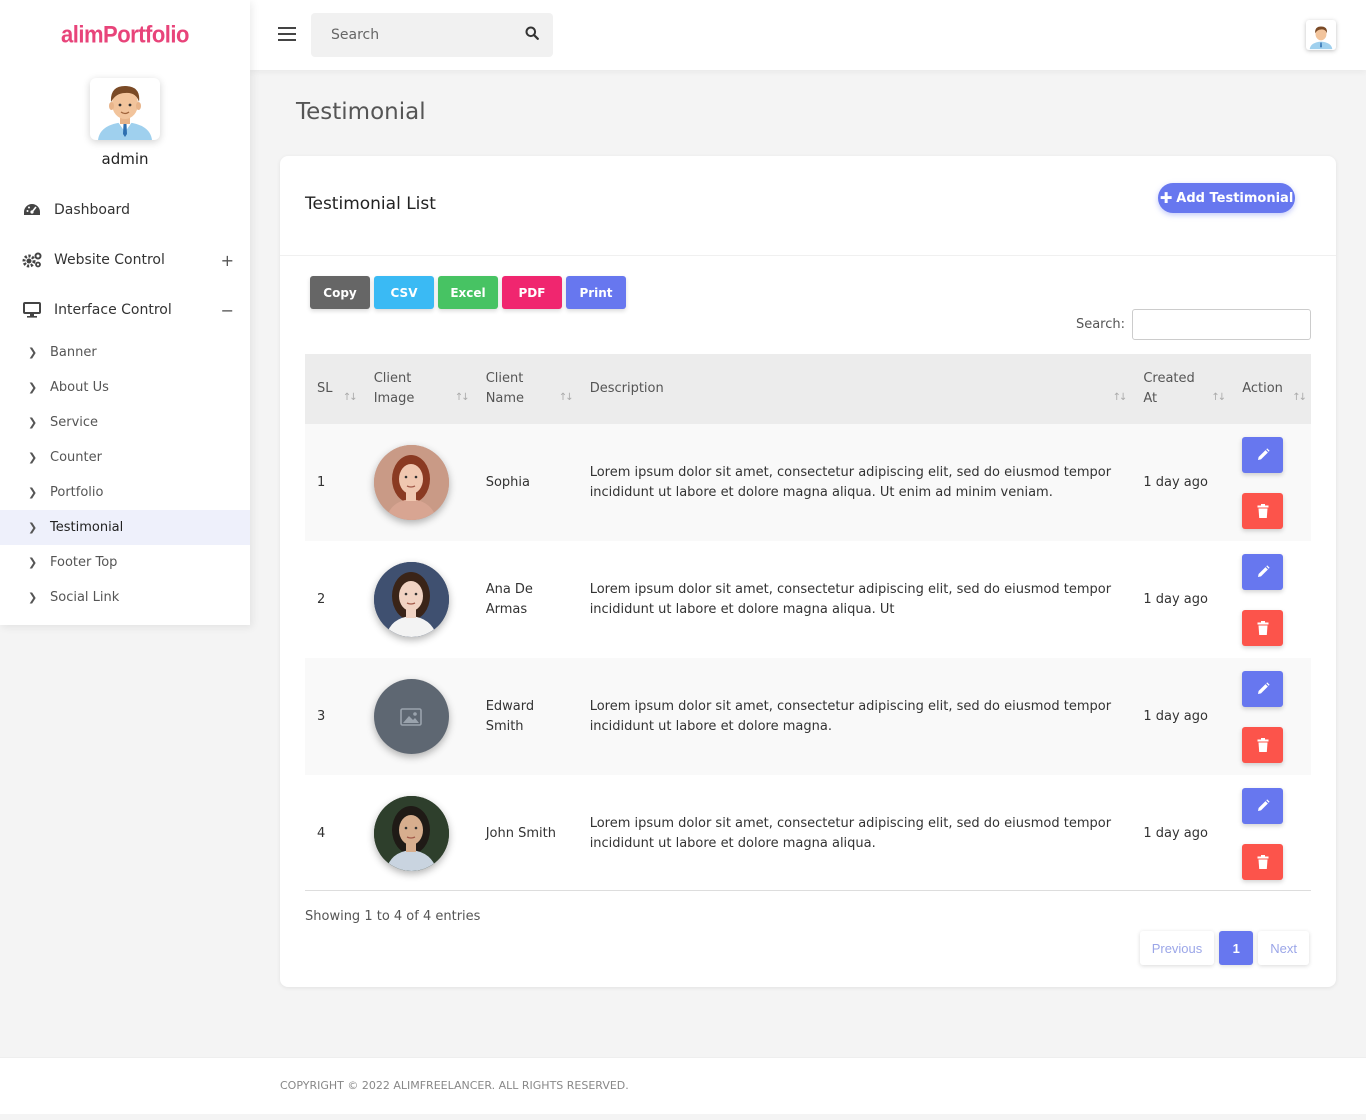 The height and width of the screenshot is (1120, 1366). Describe the element at coordinates (227, 310) in the screenshot. I see `minus-icon: −` at that location.